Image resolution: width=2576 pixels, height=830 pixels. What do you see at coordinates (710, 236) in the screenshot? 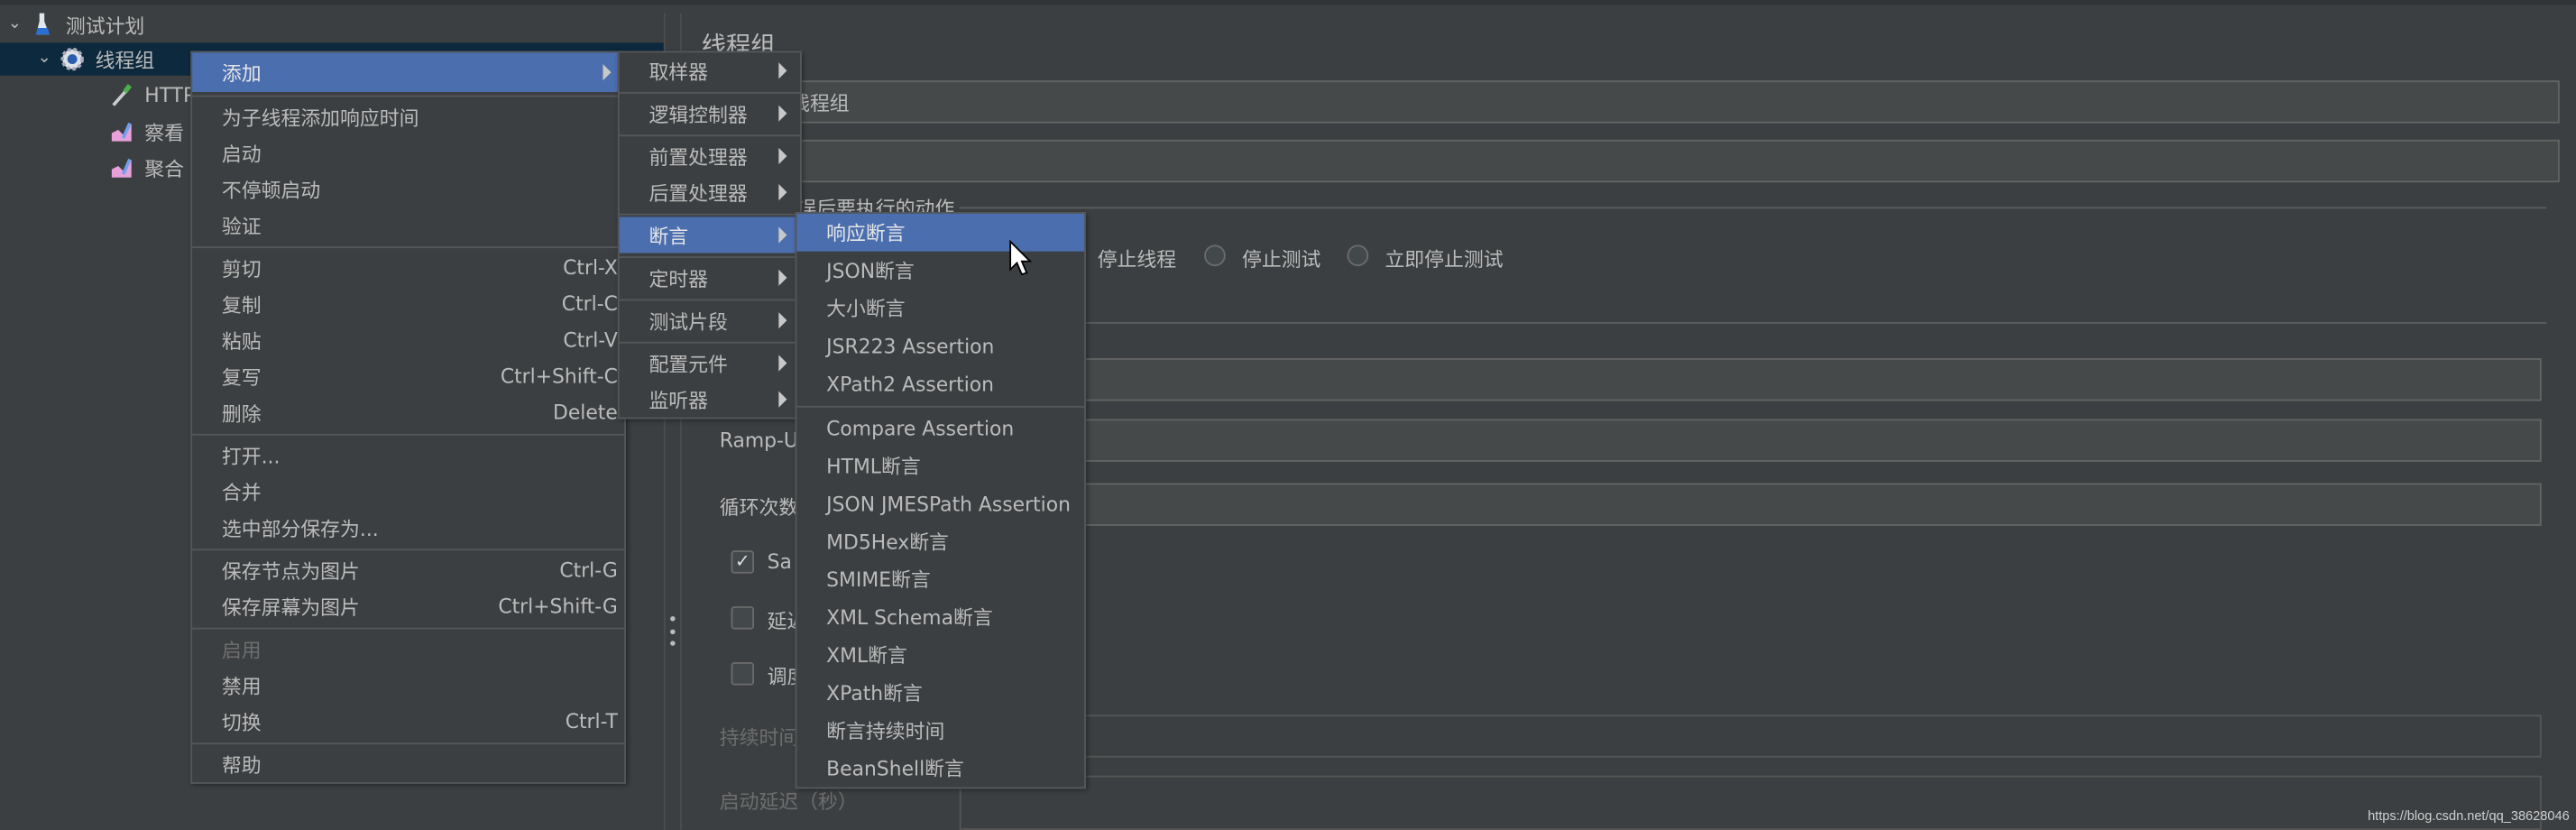
I see `add-submenu-item: 断言` at bounding box center [710, 236].